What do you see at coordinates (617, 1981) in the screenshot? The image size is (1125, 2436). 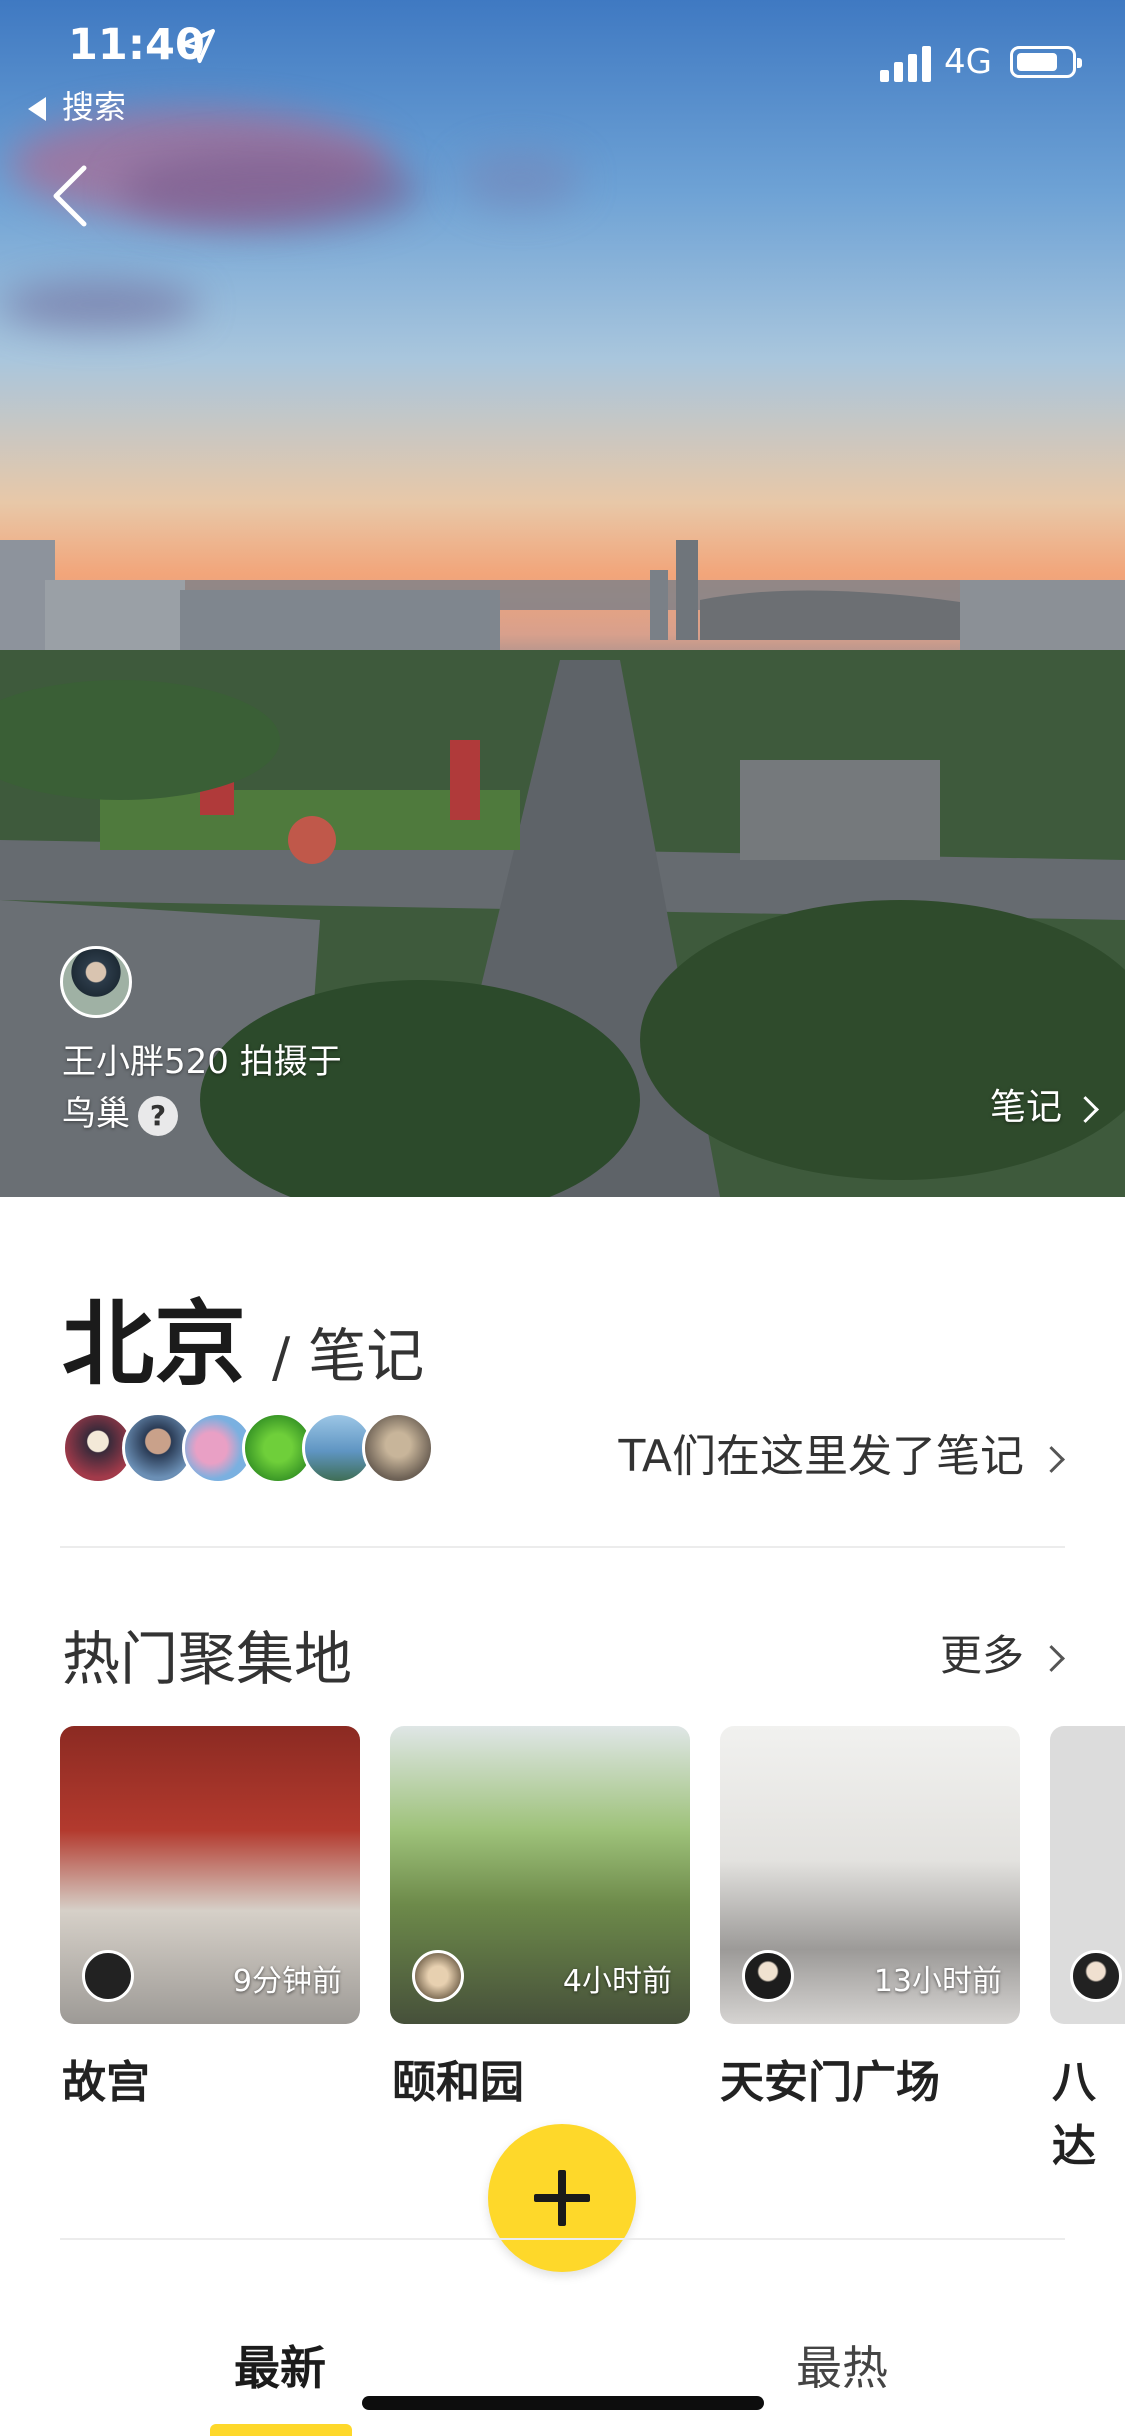 I see `spot-time: 4小时前` at bounding box center [617, 1981].